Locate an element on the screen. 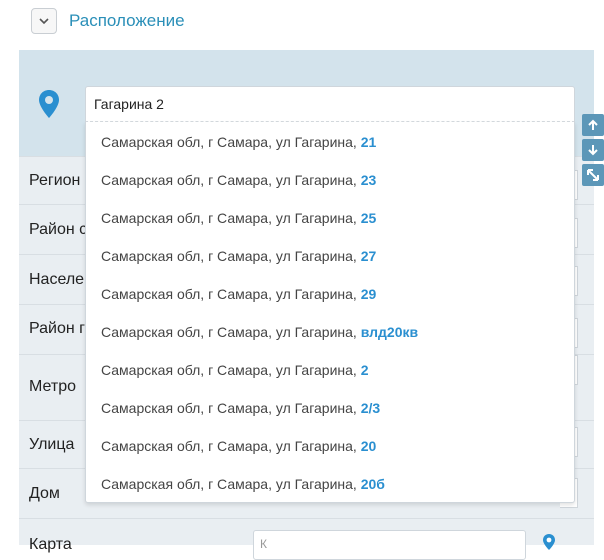  expand-button is located at coordinates (593, 175).